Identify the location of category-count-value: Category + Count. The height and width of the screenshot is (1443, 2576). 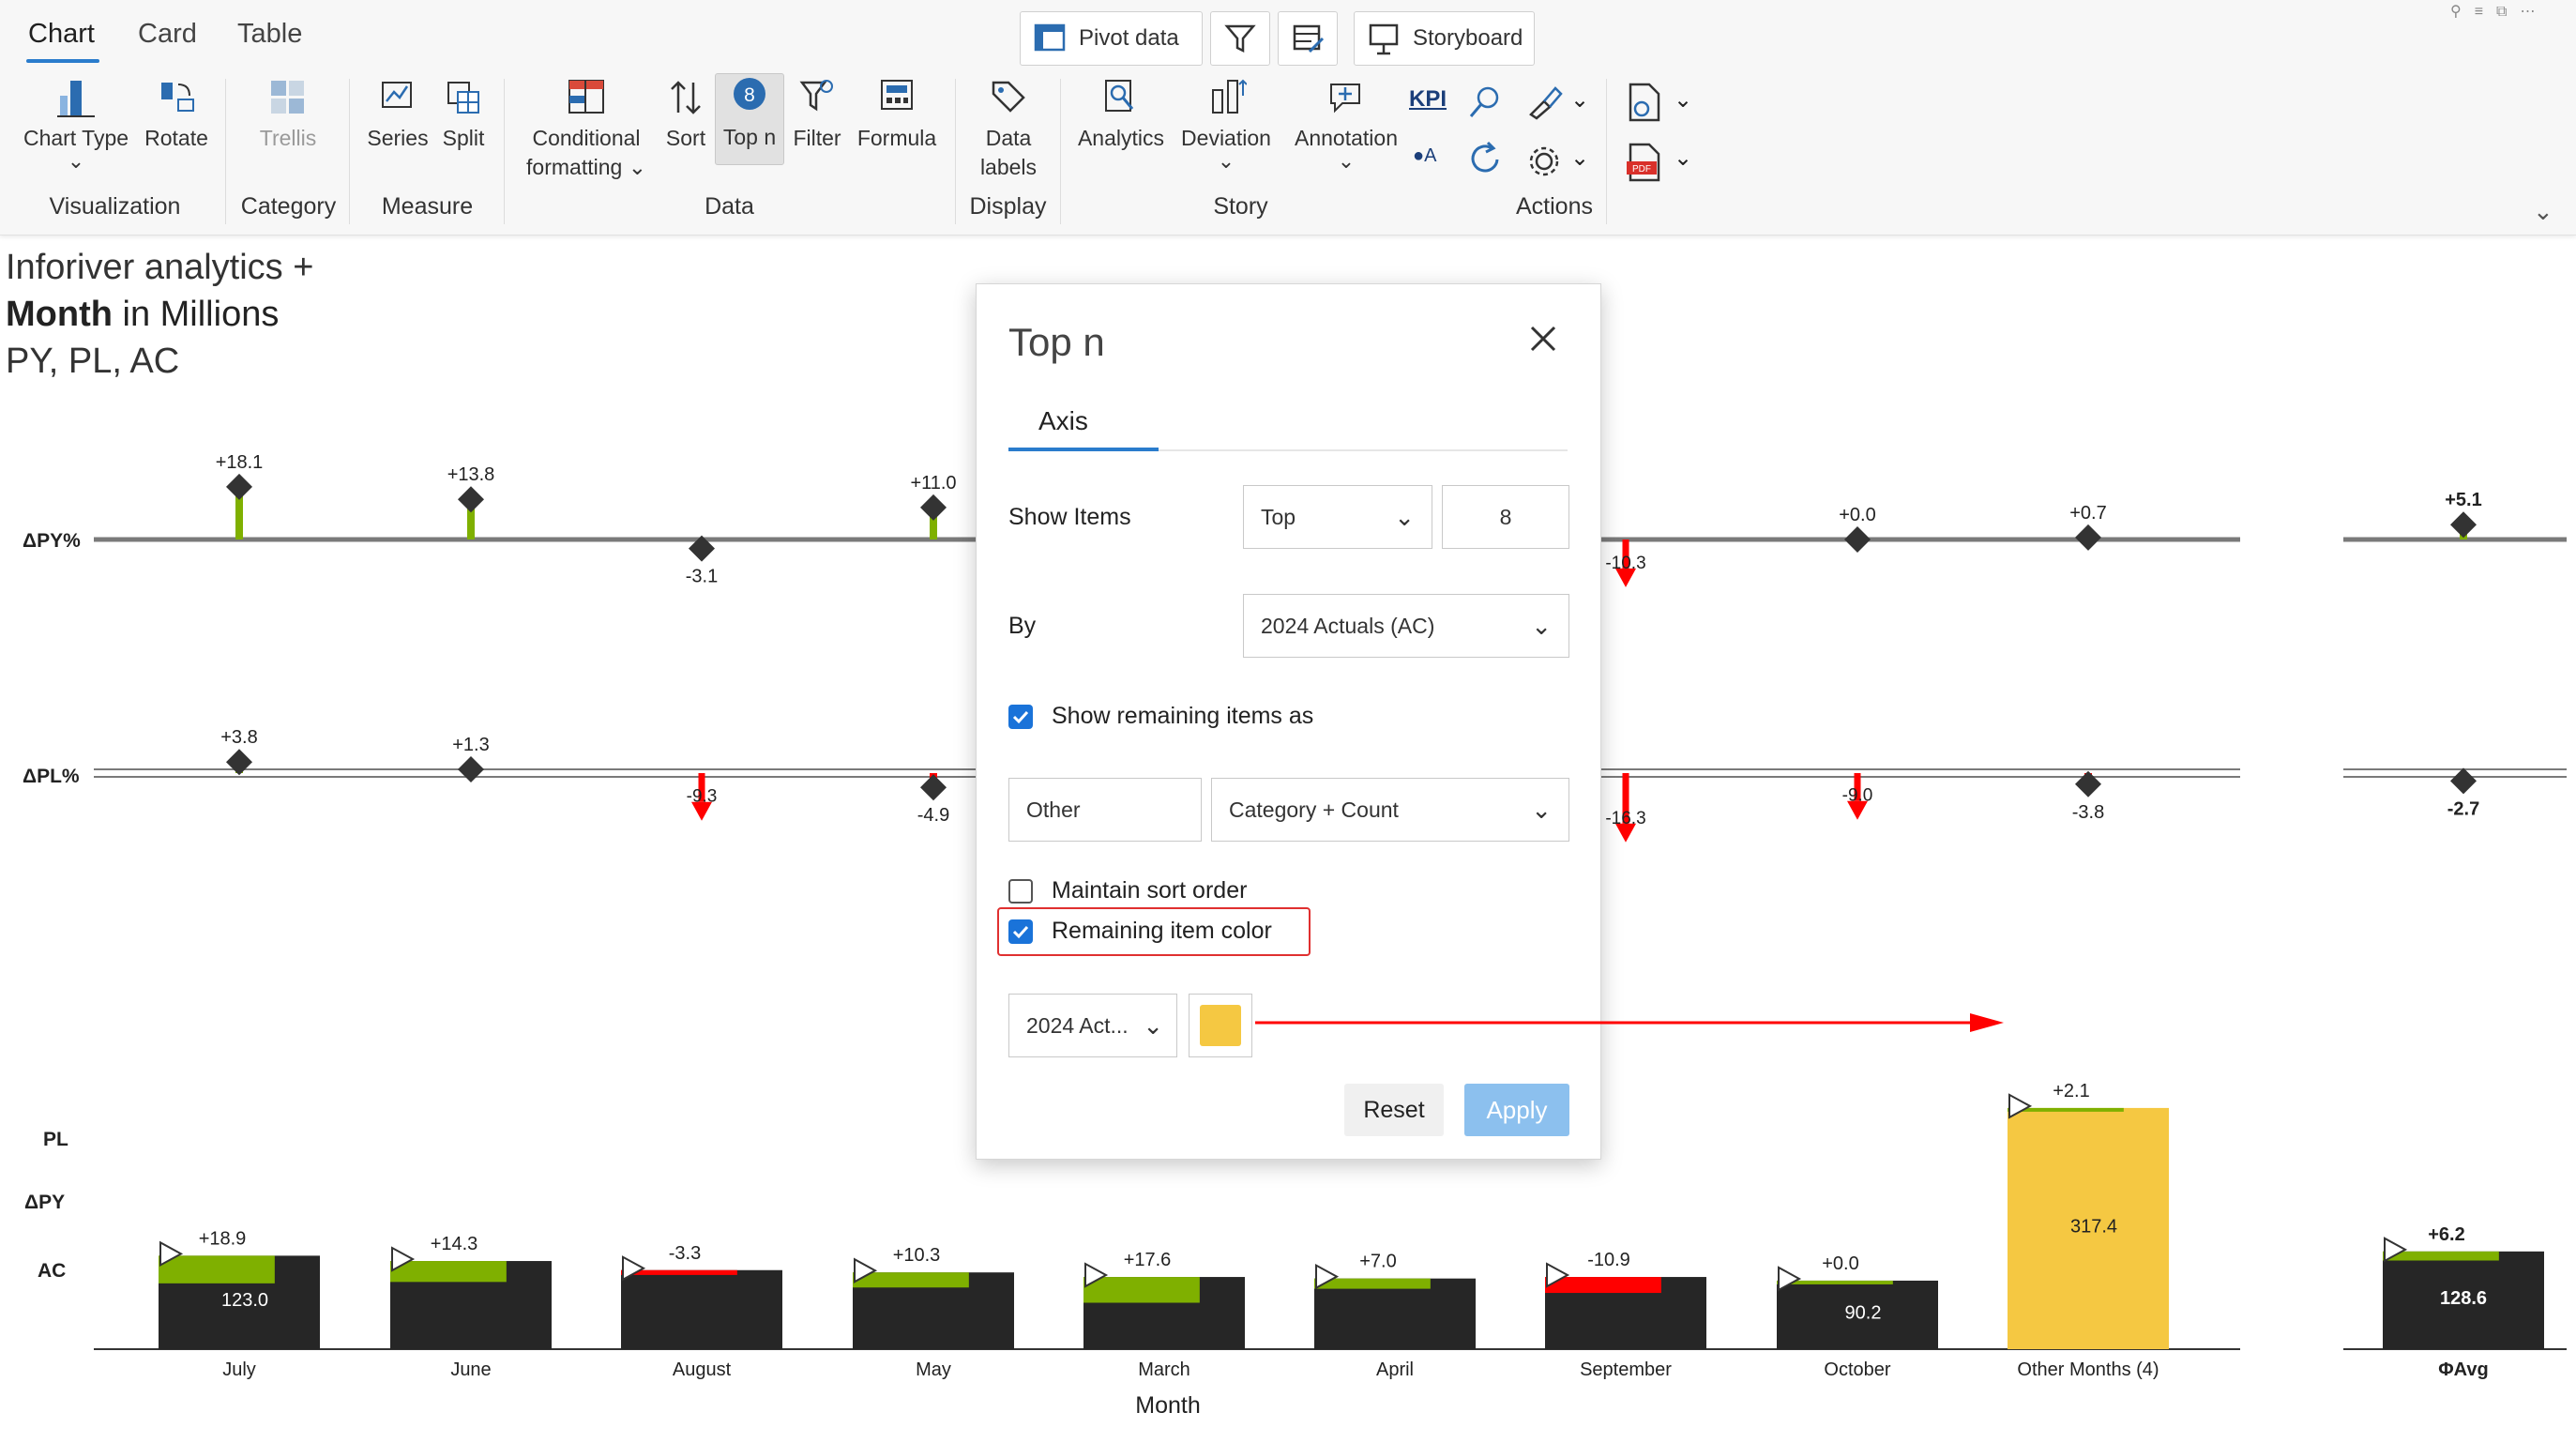
(1314, 809).